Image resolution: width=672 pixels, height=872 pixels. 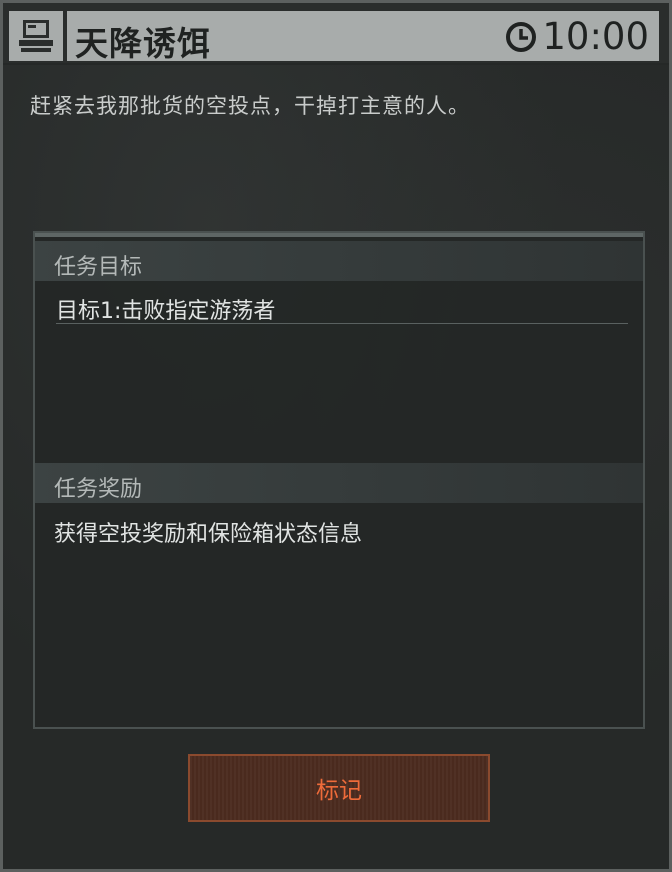 What do you see at coordinates (339, 791) in the screenshot?
I see `mark-button-label: 标记` at bounding box center [339, 791].